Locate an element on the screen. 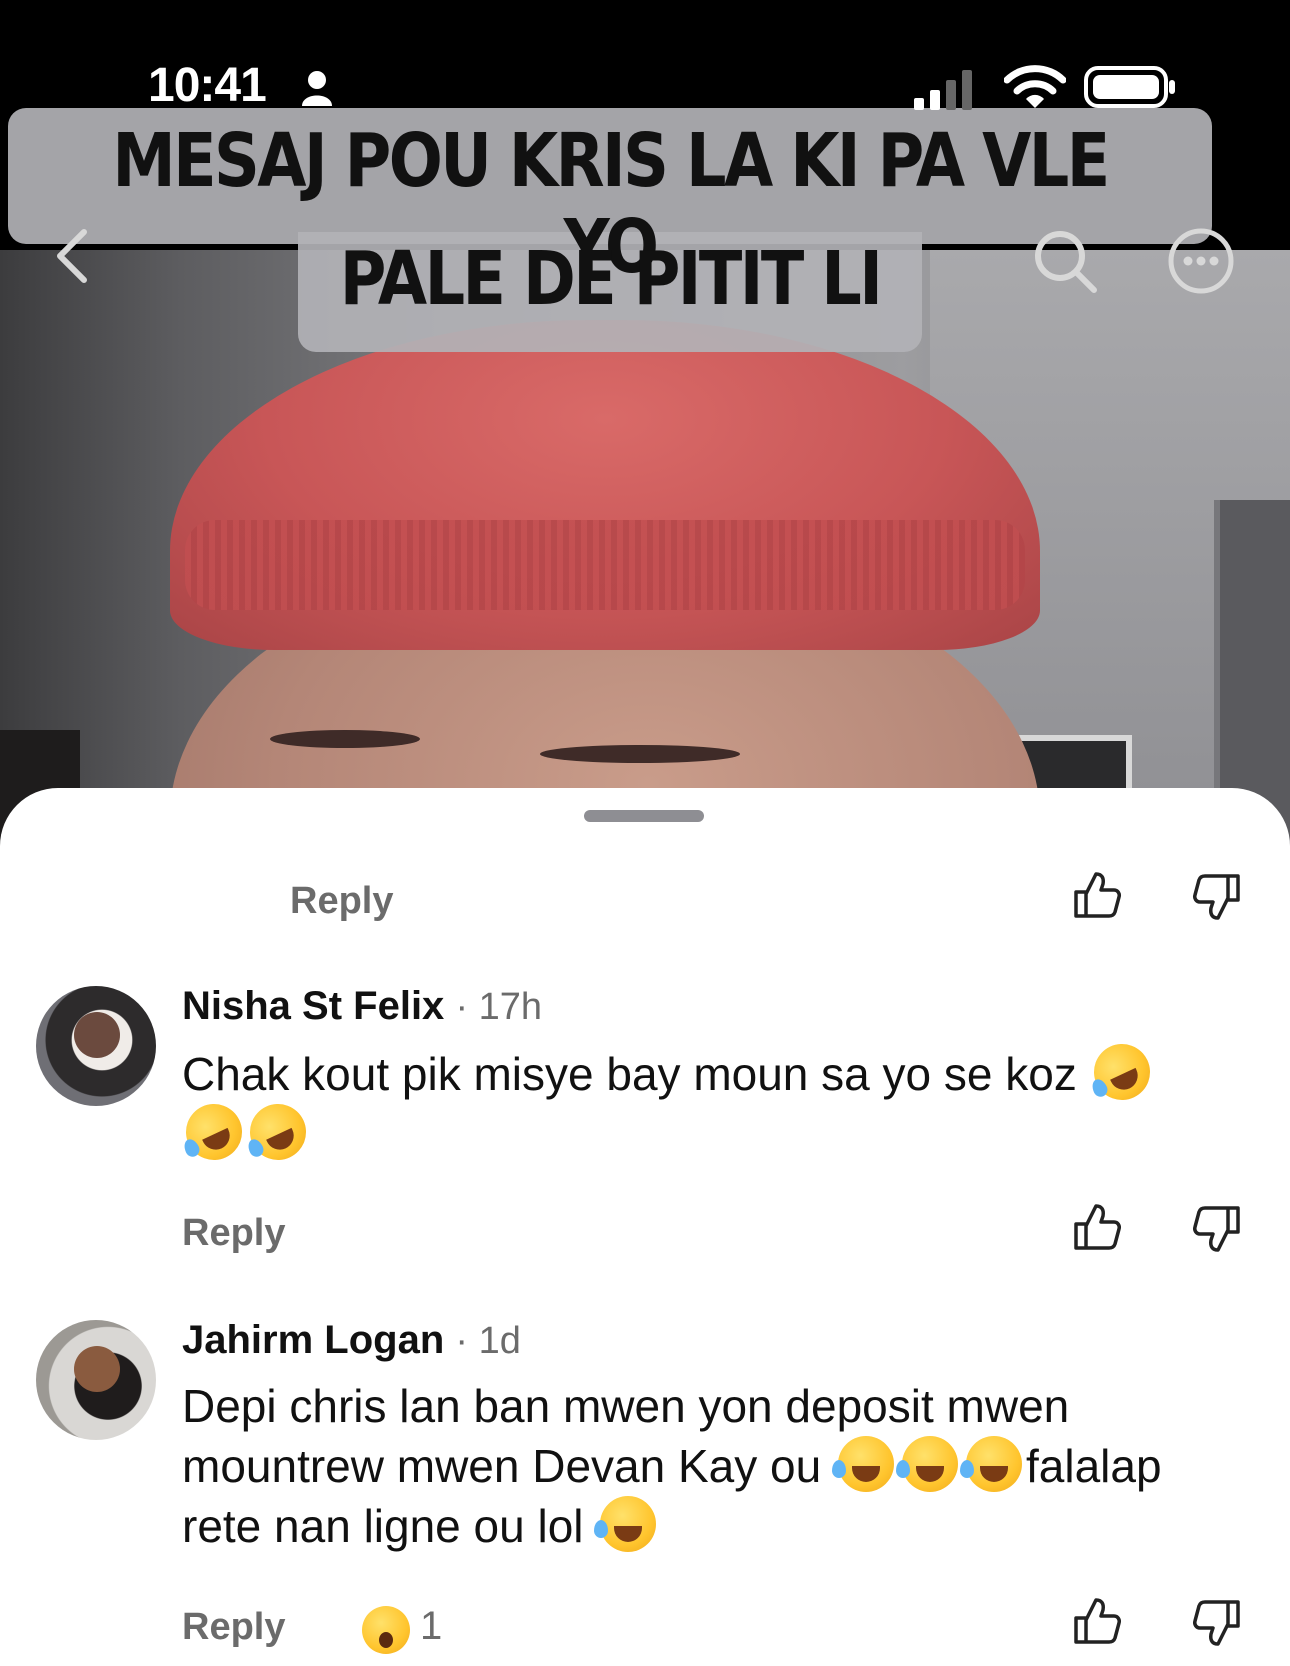 The width and height of the screenshot is (1290, 1666). reaction-count: 1 is located at coordinates (431, 1626).